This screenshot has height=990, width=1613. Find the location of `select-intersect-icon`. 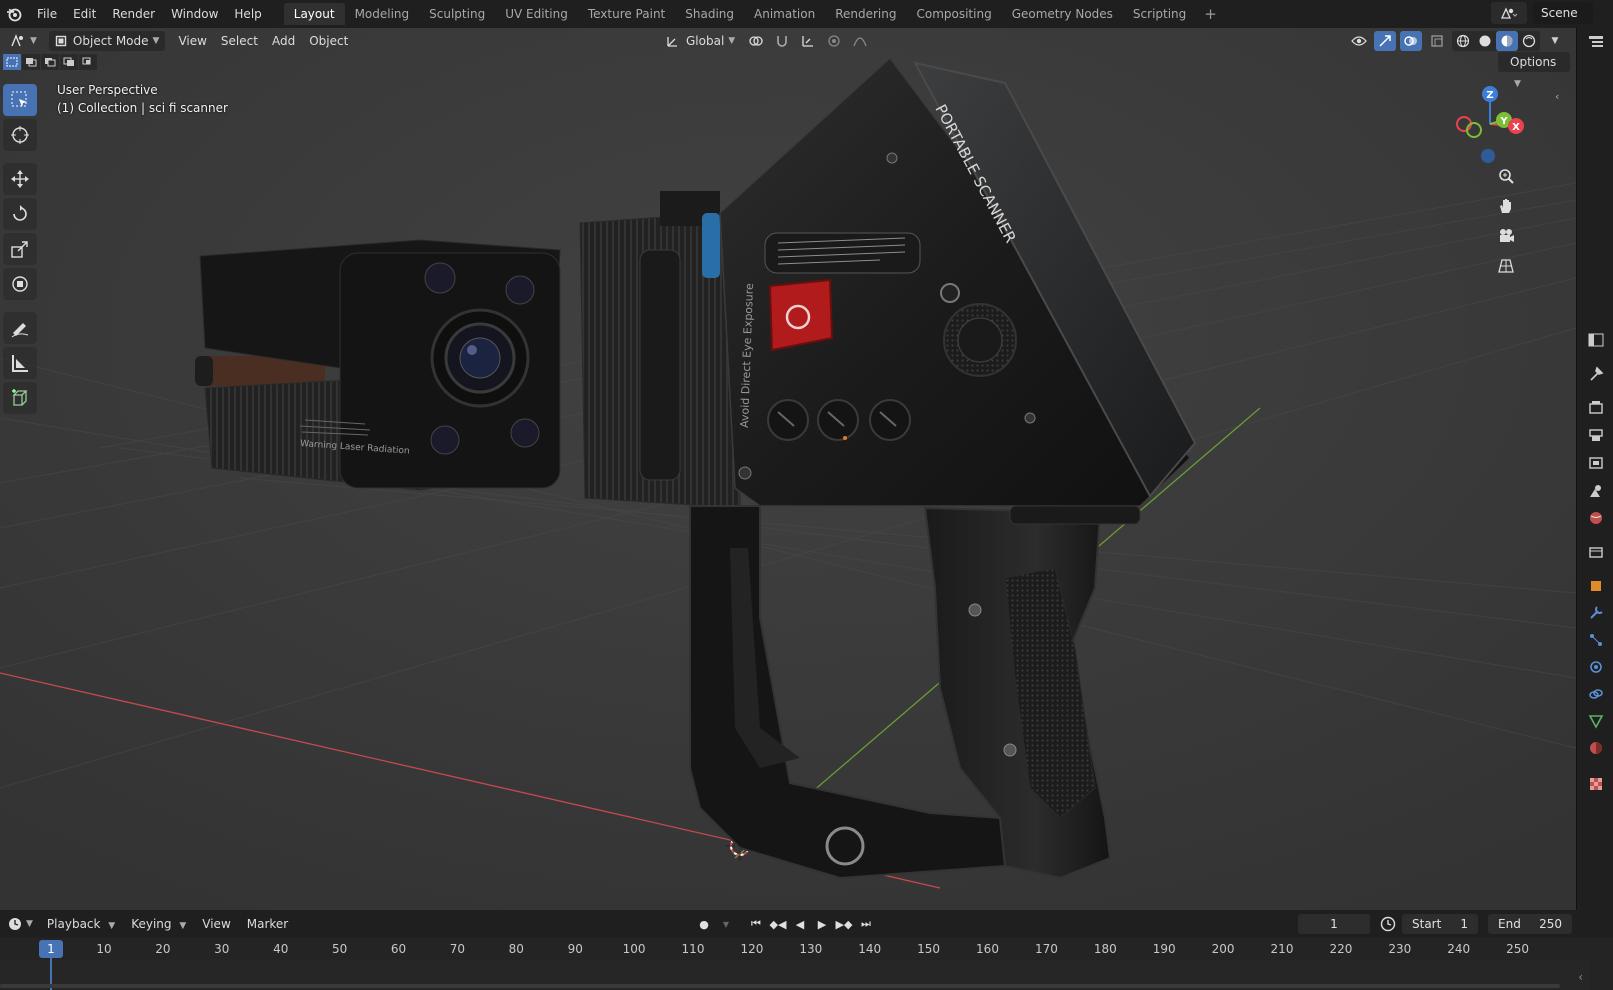

select-intersect-icon is located at coordinates (88, 62).